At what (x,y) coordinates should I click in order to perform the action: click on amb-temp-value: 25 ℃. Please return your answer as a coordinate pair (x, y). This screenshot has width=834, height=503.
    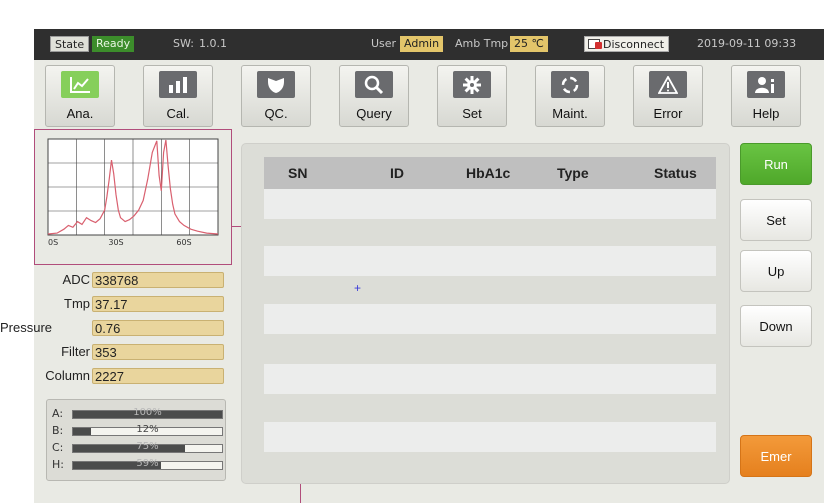
    Looking at the image, I should click on (529, 44).